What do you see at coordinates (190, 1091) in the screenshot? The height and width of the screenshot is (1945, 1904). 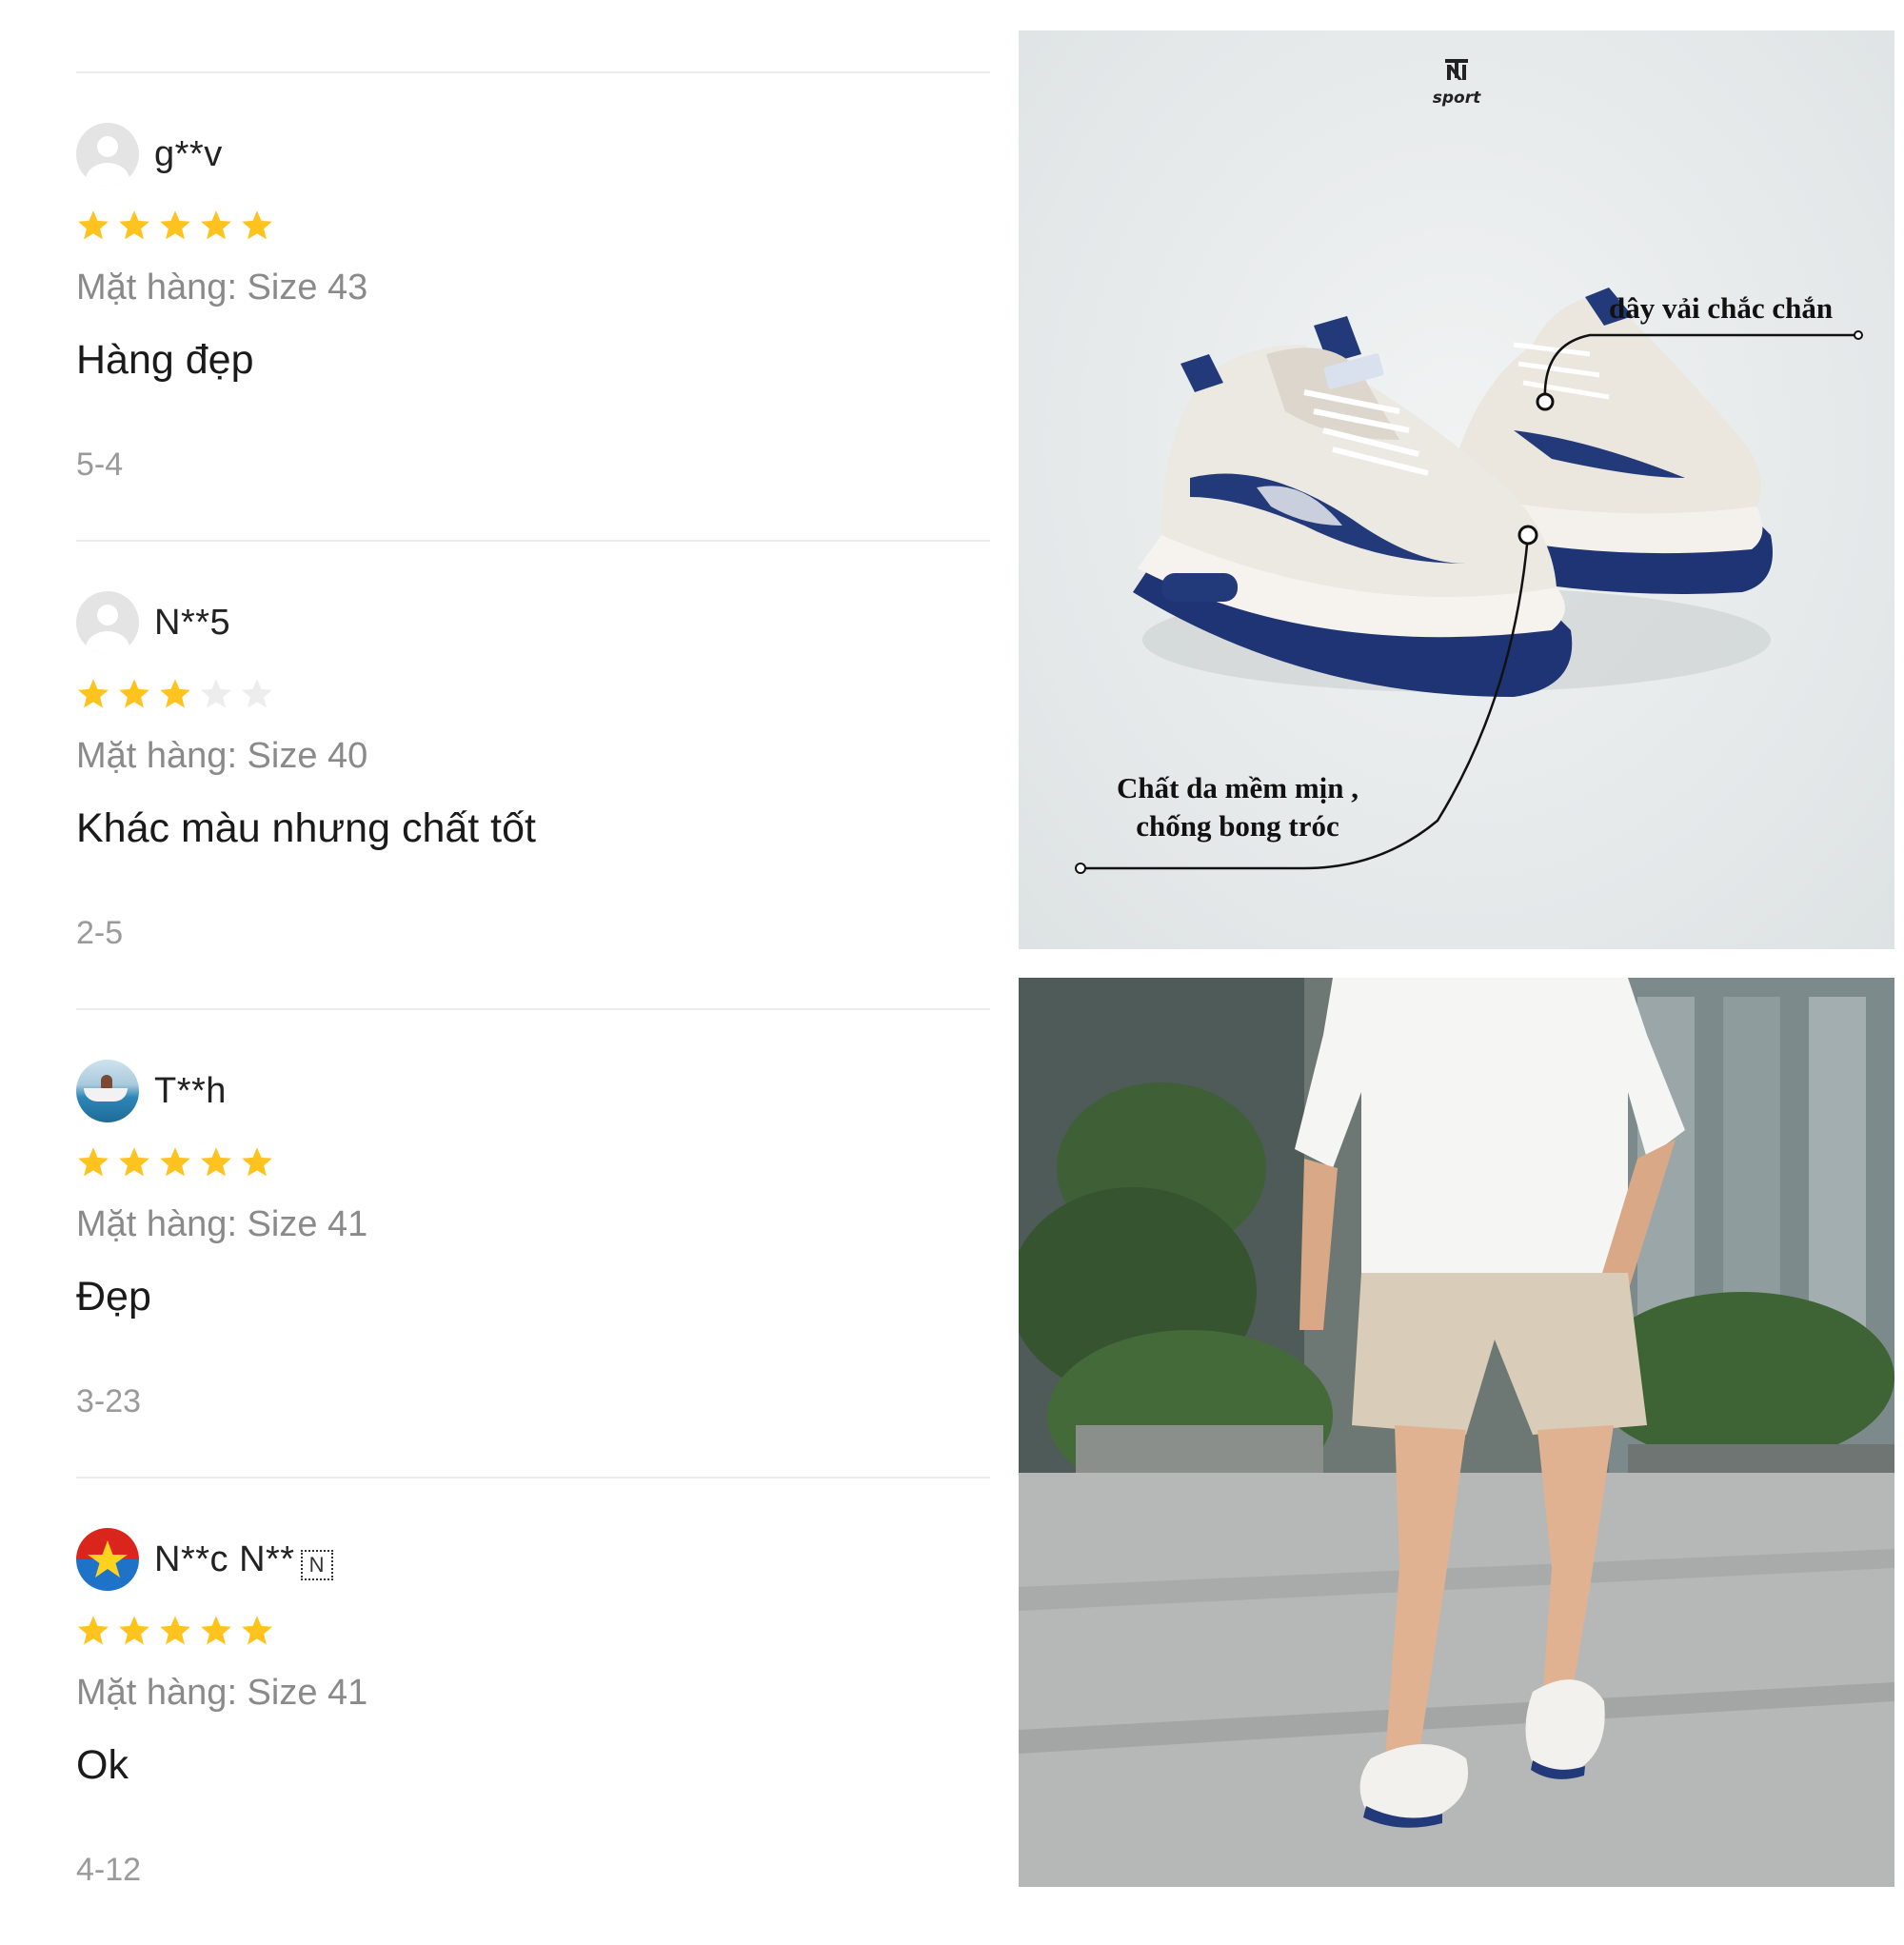 I see `username: T**h` at bounding box center [190, 1091].